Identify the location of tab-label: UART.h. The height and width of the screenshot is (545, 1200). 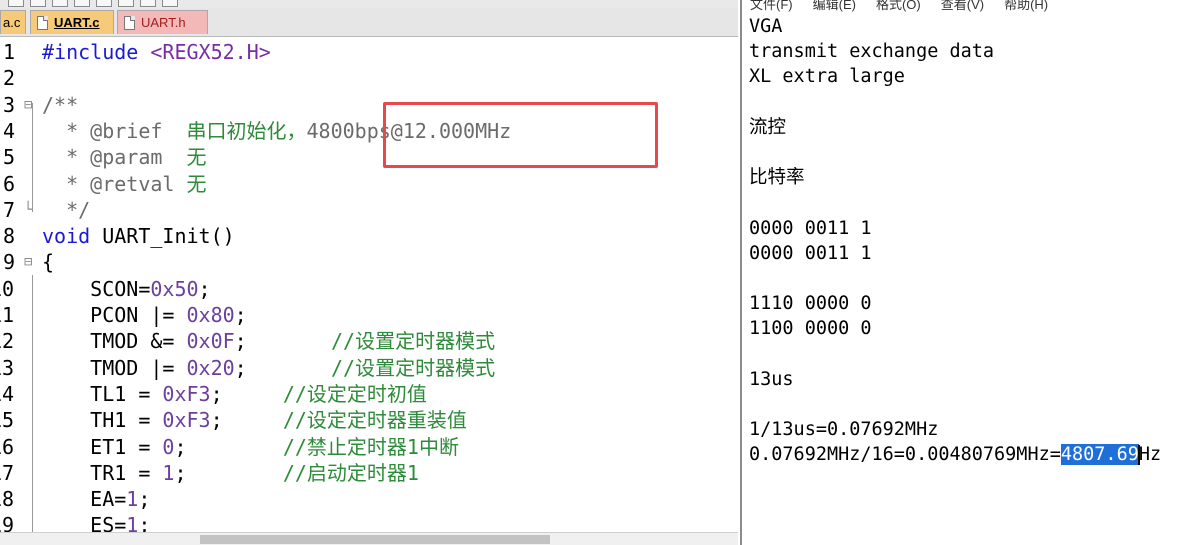
(163, 22).